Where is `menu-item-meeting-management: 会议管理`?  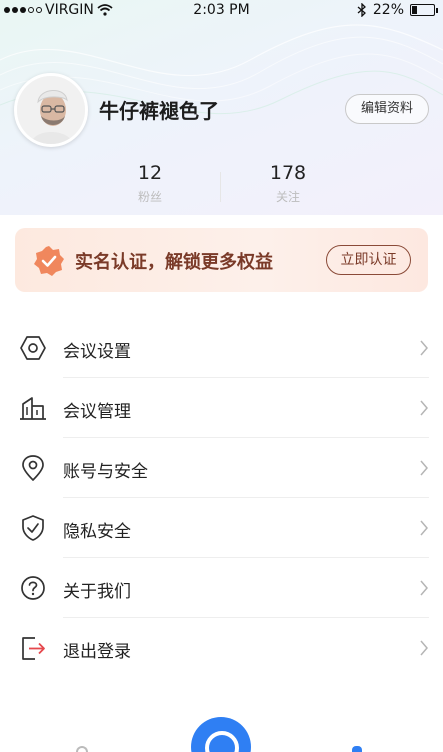 menu-item-meeting-management: 会议管理 is located at coordinates (221, 408).